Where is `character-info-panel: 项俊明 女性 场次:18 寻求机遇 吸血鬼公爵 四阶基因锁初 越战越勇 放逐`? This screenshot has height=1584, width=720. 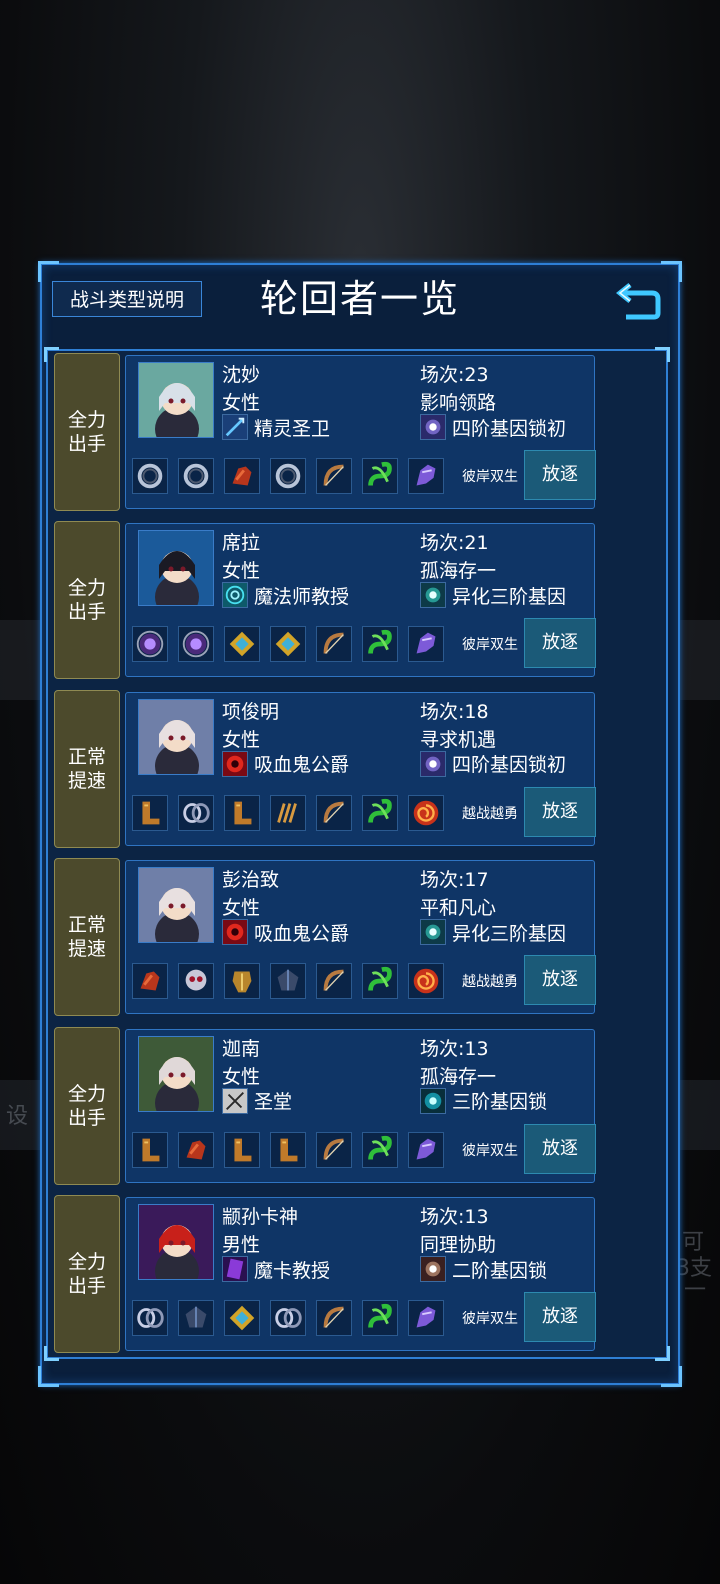
character-info-panel: 项俊明 女性 场次:18 寻求机遇 吸血鬼公爵 四阶基因锁初 越战越勇 放逐 is located at coordinates (360, 768).